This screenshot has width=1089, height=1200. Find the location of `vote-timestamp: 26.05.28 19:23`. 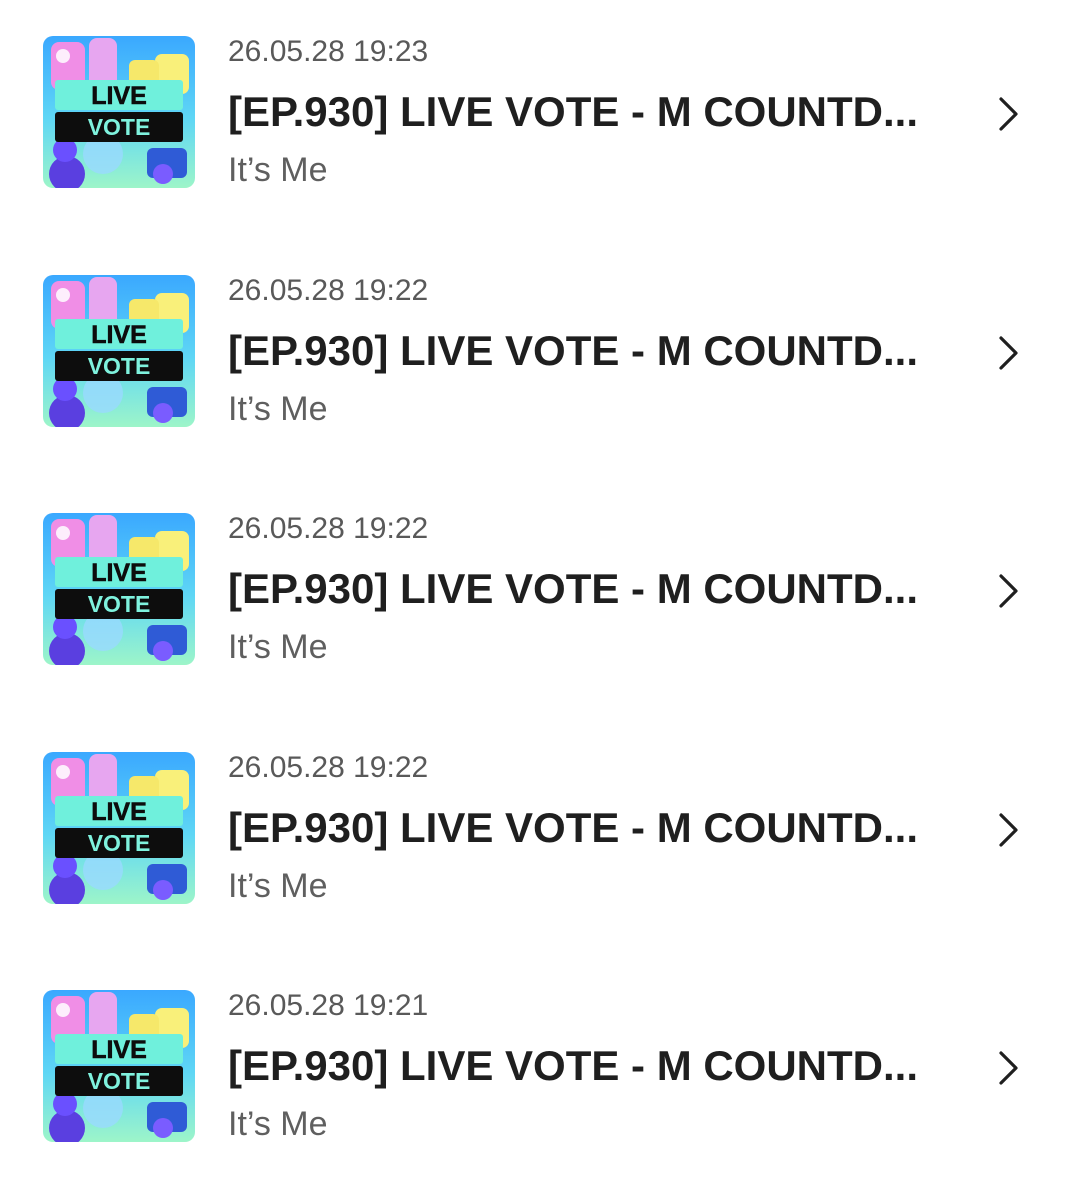

vote-timestamp: 26.05.28 19:23 is located at coordinates (328, 51).